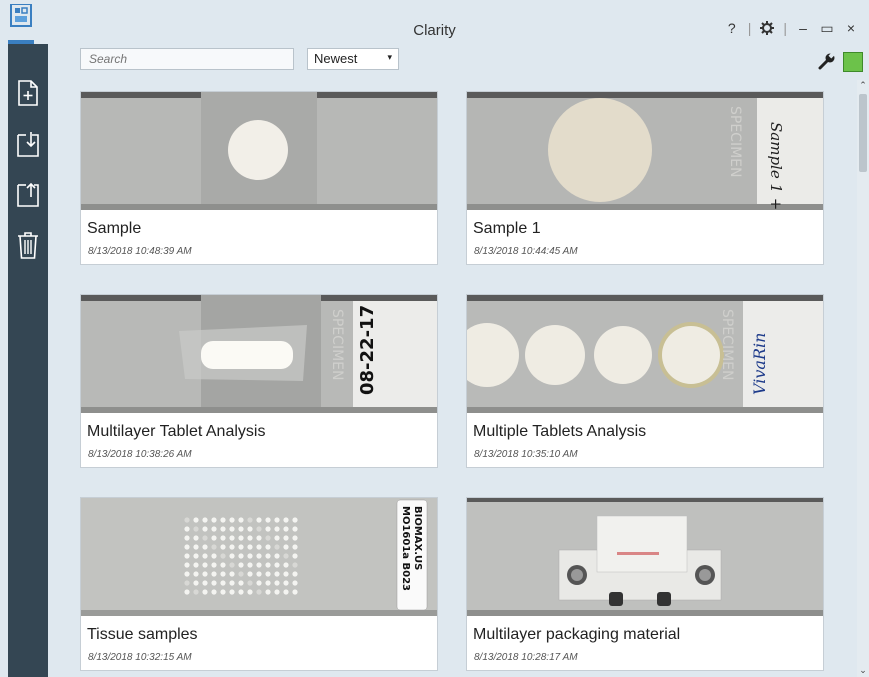 The width and height of the screenshot is (869, 677). I want to click on chevron-down-icon: ▾, so click(389, 57).